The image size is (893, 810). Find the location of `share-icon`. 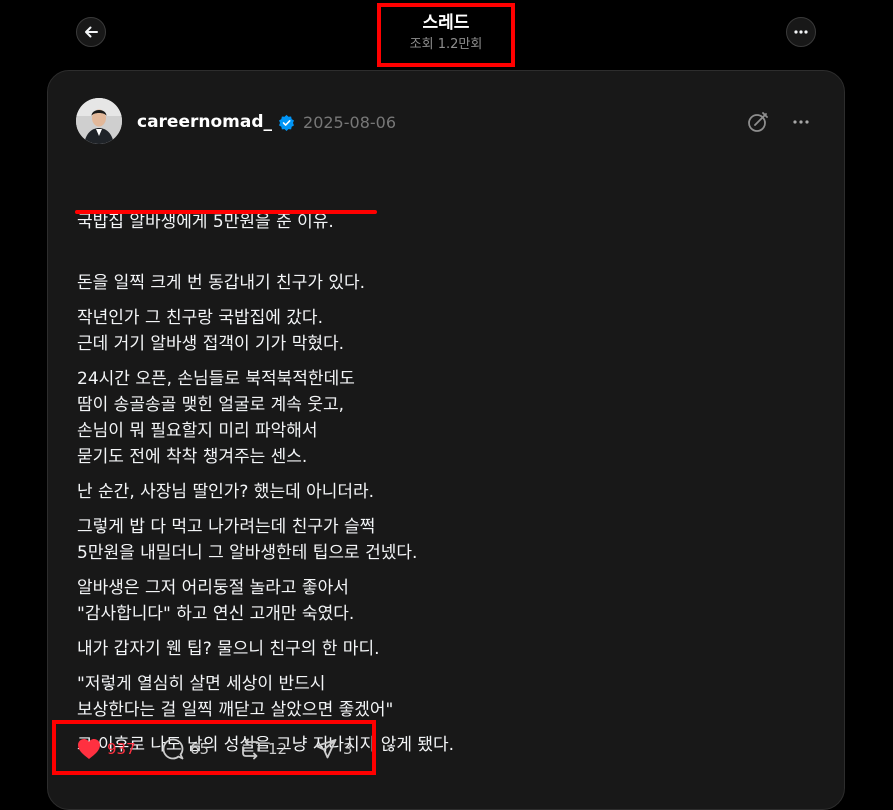

share-icon is located at coordinates (326, 749).